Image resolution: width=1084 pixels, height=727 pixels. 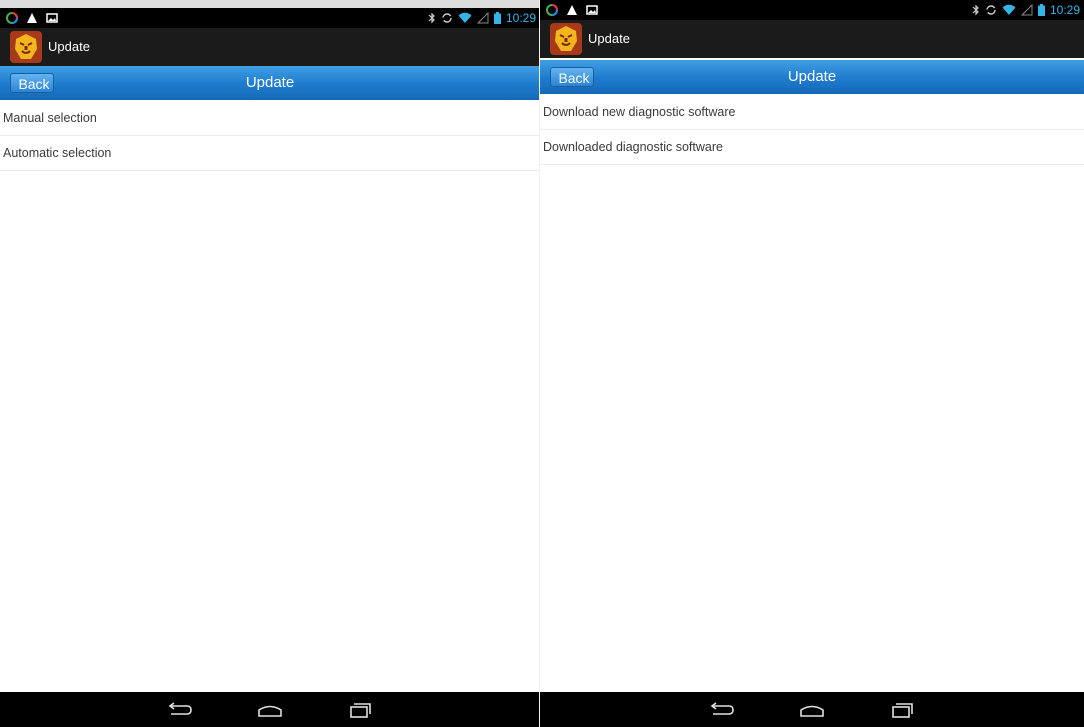 What do you see at coordinates (812, 112) in the screenshot?
I see `list-item-download-new-software: Download new diagnostic software` at bounding box center [812, 112].